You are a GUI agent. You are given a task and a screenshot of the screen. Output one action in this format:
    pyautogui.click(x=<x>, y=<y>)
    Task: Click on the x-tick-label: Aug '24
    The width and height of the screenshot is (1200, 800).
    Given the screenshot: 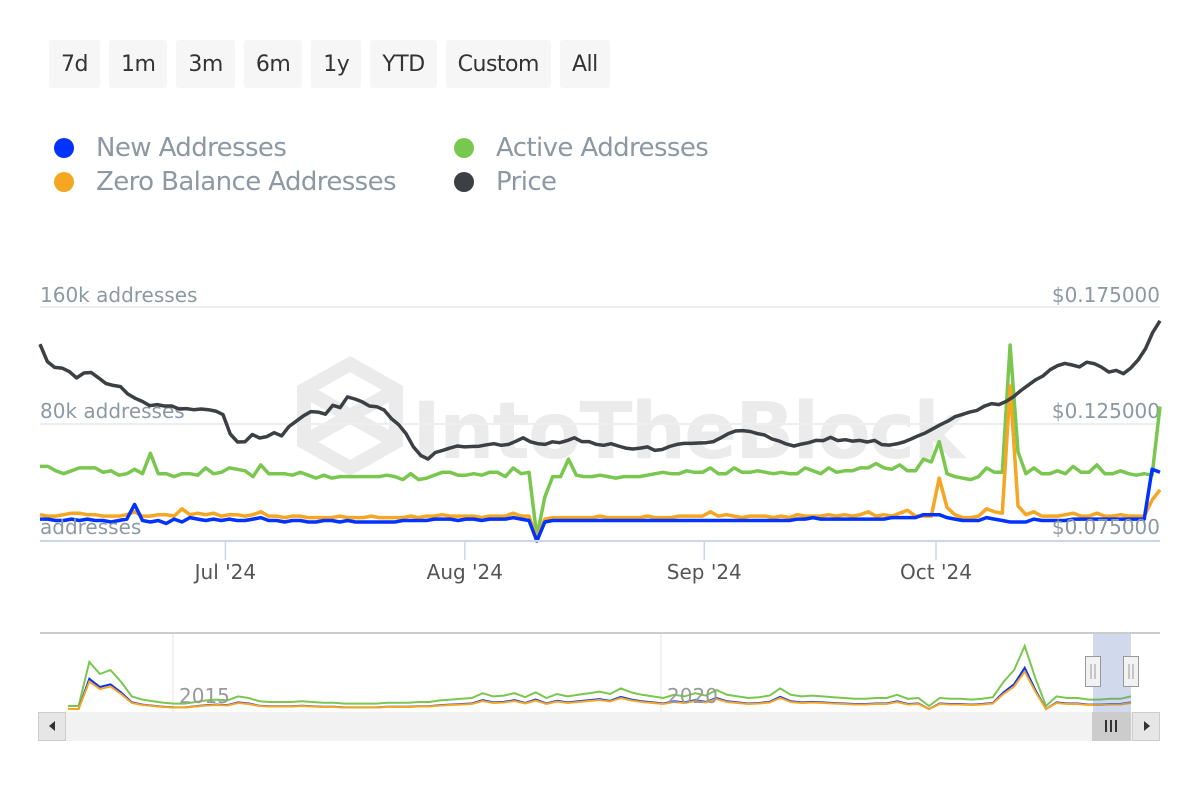 What is the action you would take?
    pyautogui.click(x=465, y=572)
    